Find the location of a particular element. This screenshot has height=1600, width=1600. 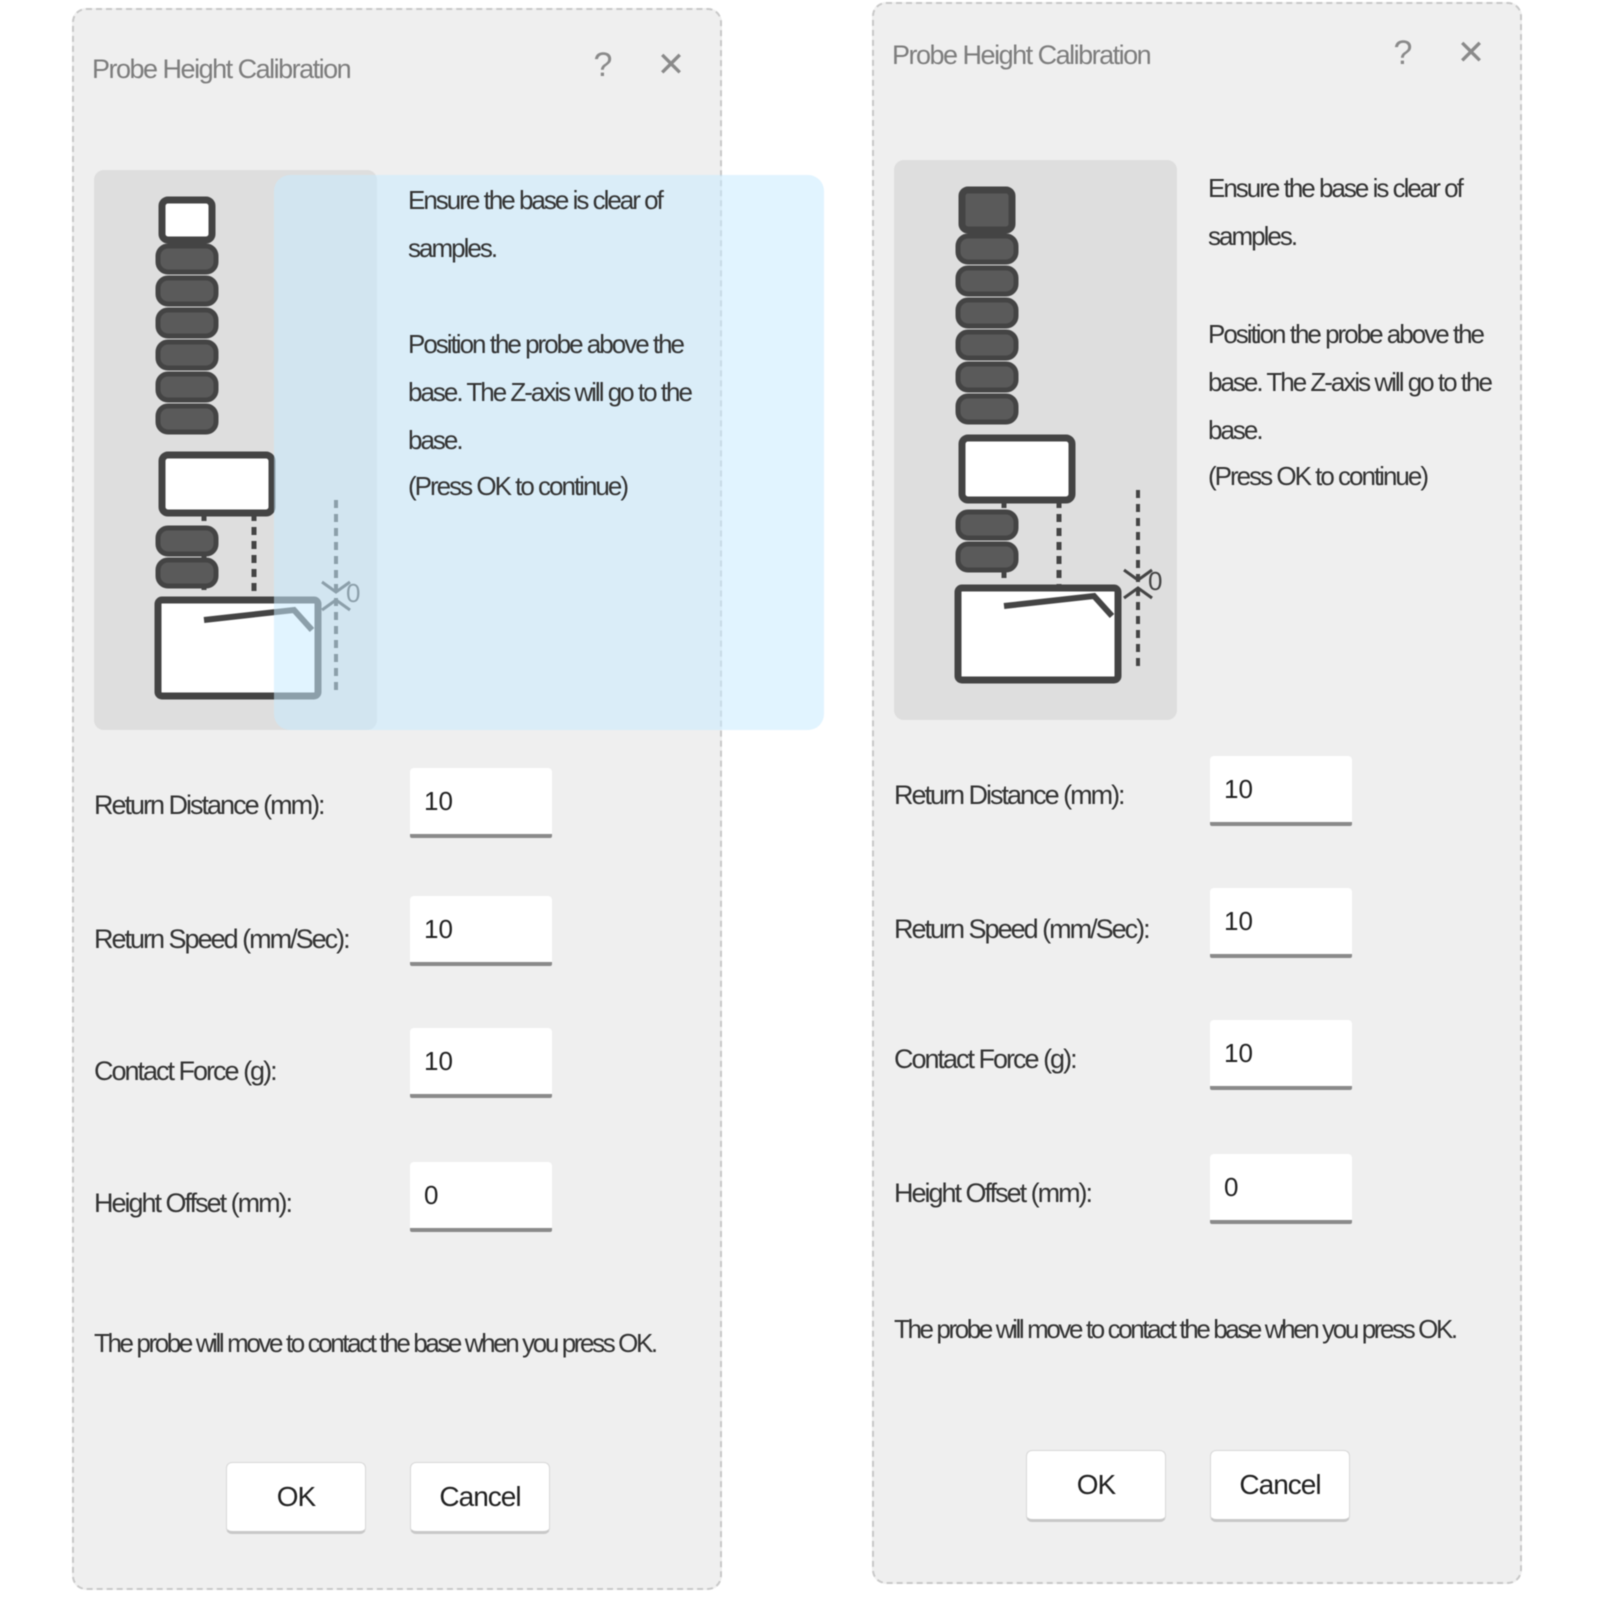

probe-illustration: 0 is located at coordinates (1035, 440).